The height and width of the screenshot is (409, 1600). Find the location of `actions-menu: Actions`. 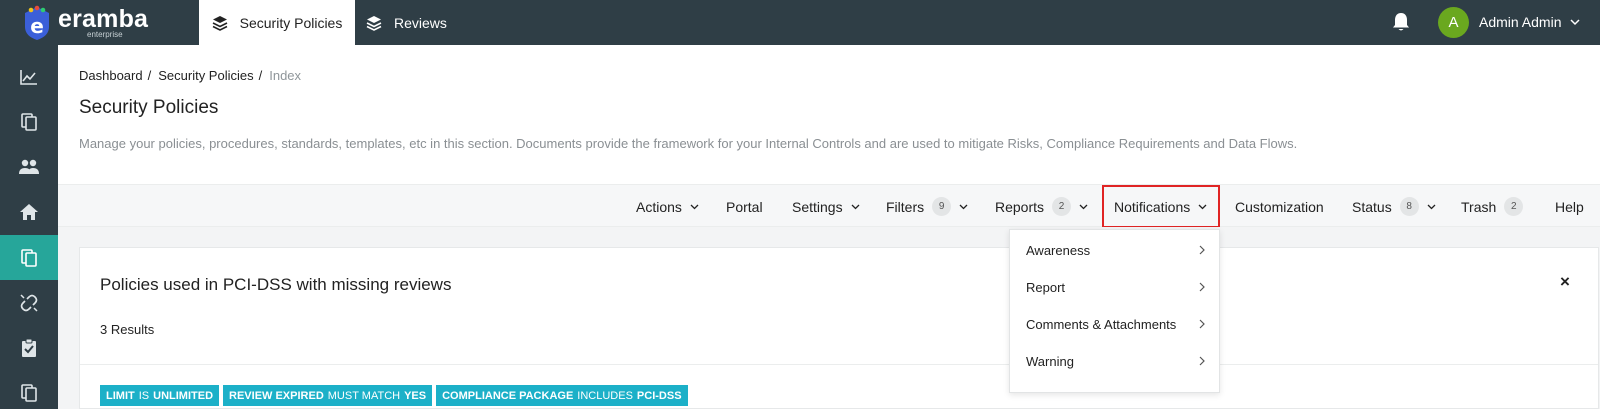

actions-menu: Actions is located at coordinates (667, 206).